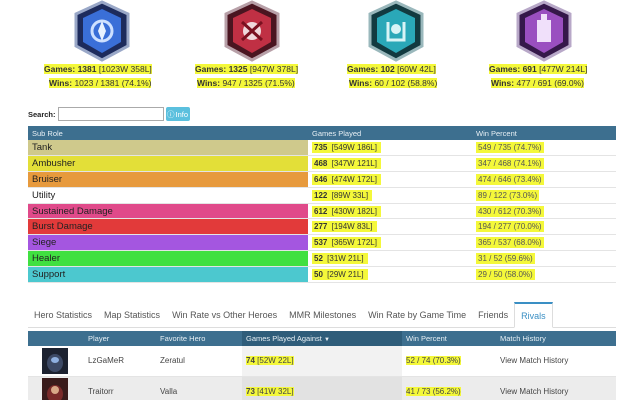 The width and height of the screenshot is (640, 400). What do you see at coordinates (544, 258) in the screenshot?
I see `subrole-win-percent: 31 / 52 (59.6%)` at bounding box center [544, 258].